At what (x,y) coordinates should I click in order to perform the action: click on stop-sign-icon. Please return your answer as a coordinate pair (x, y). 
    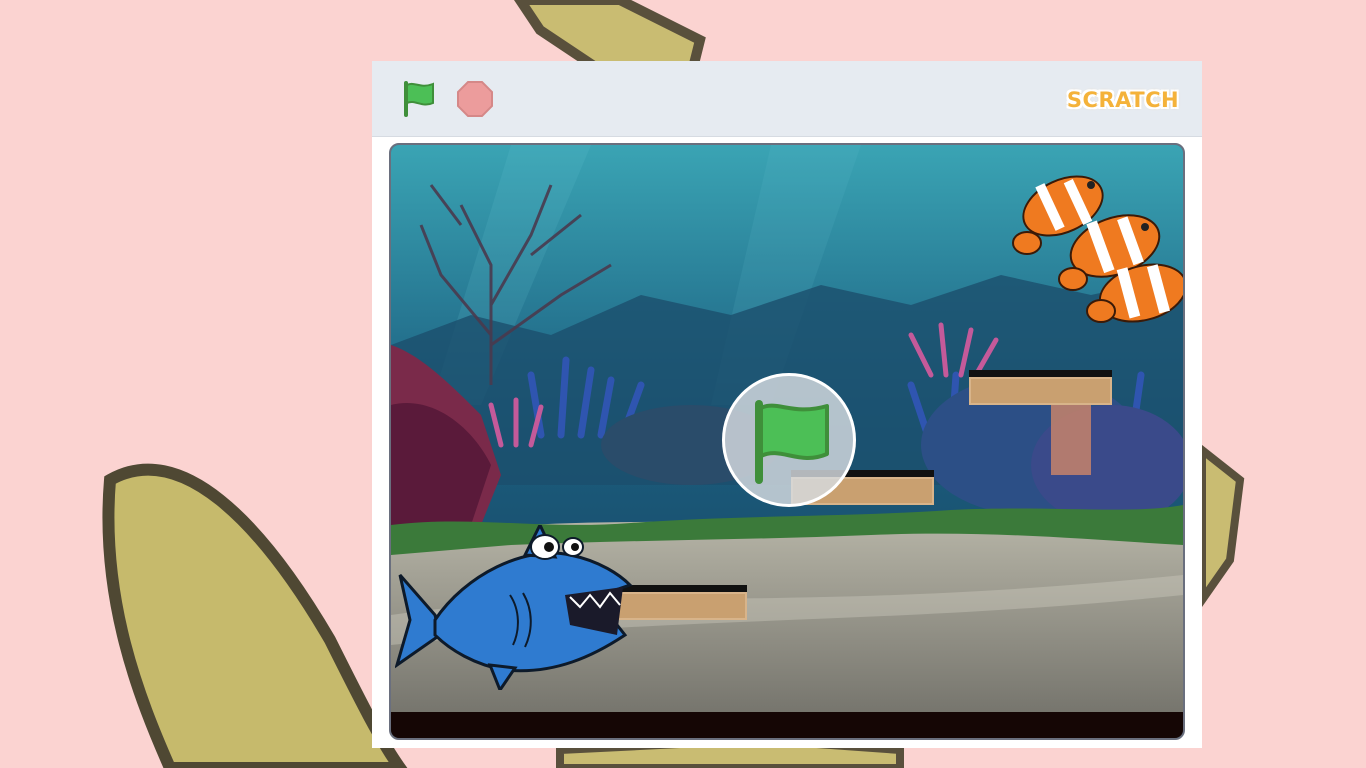
    Looking at the image, I should click on (475, 99).